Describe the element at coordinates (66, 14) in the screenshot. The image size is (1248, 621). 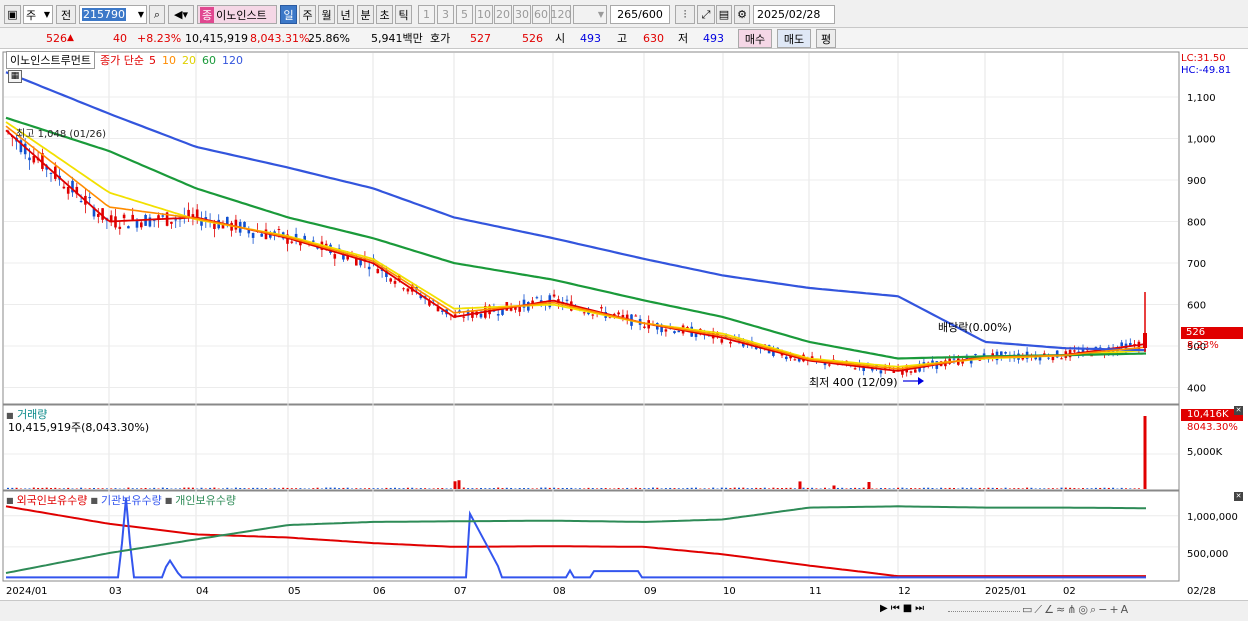
I see `prev-button: 전` at that location.